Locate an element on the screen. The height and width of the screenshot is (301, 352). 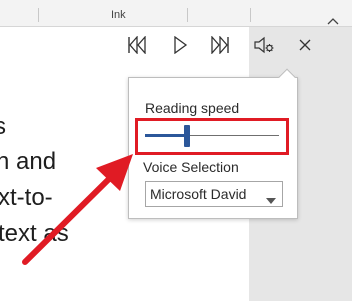
ribbon-bar: Ink is located at coordinates (176, 13).